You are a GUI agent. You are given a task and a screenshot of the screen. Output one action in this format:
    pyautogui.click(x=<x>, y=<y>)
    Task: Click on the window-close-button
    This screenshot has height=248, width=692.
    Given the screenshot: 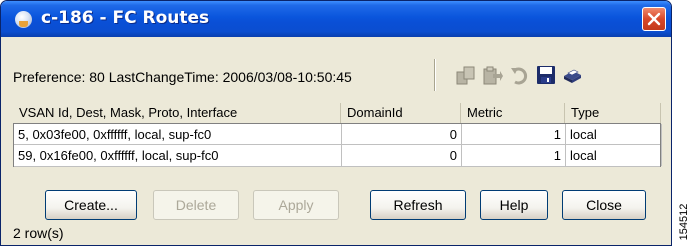 What is the action you would take?
    pyautogui.click(x=654, y=19)
    